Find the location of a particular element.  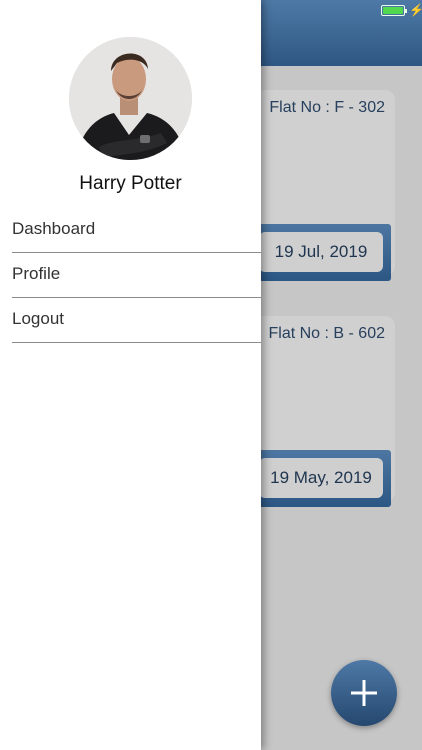

menu-item-logout: Logout is located at coordinates (136, 321).